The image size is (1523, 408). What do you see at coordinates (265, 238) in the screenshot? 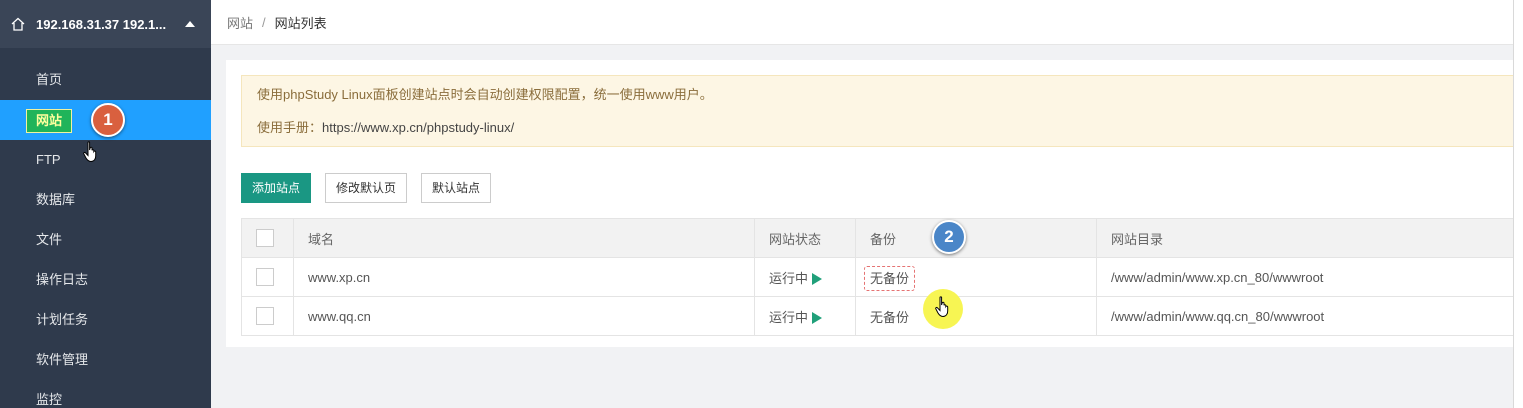
I see `select-all-checkbox` at bounding box center [265, 238].